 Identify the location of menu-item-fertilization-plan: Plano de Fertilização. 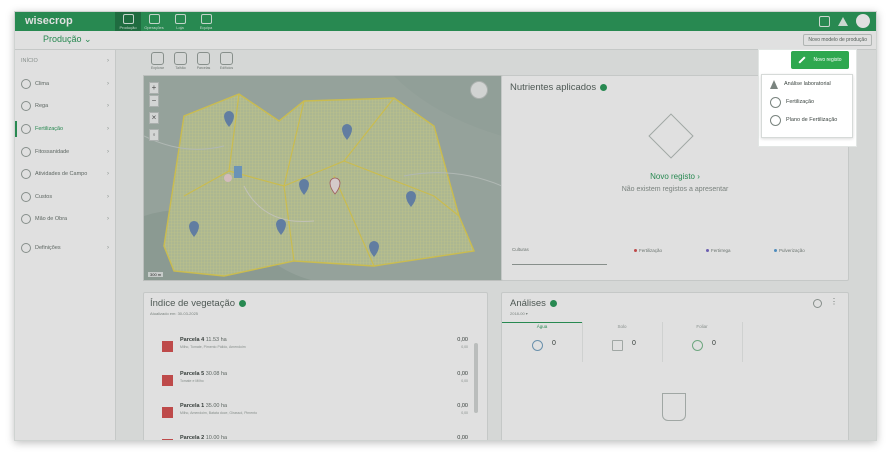
(807, 120).